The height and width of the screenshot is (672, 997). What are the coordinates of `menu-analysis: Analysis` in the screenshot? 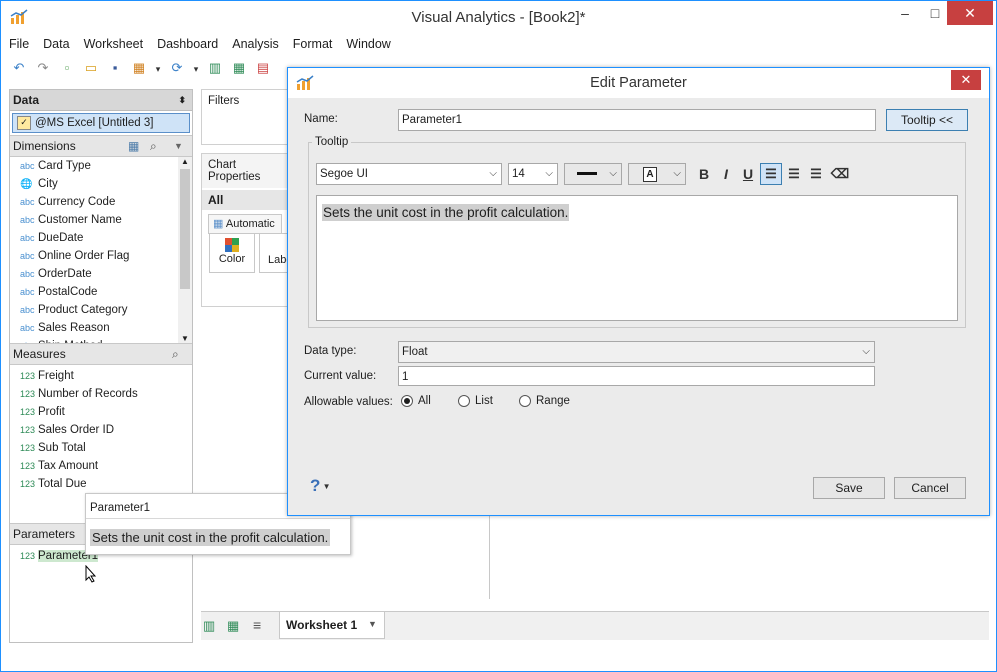 It's located at (255, 44).